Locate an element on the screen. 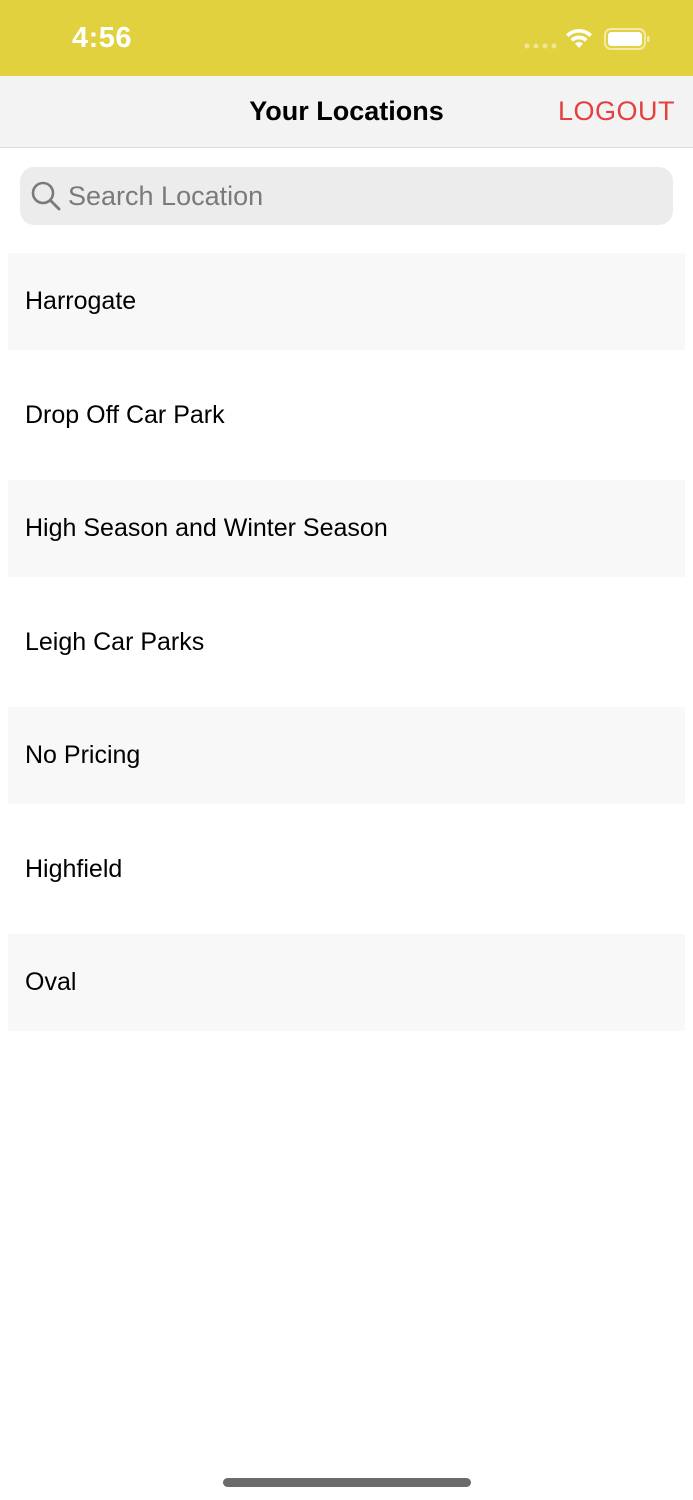  location-item-no-pricing: No Pricing is located at coordinates (346, 755).